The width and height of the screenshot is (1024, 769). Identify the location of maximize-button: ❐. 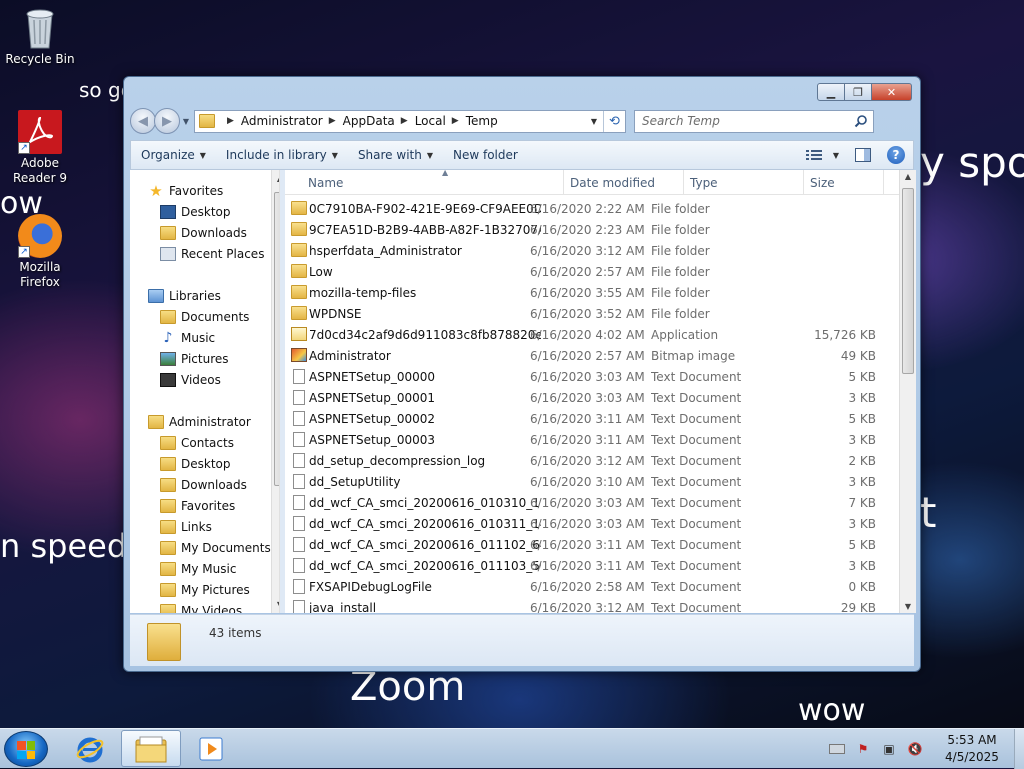
(858, 92).